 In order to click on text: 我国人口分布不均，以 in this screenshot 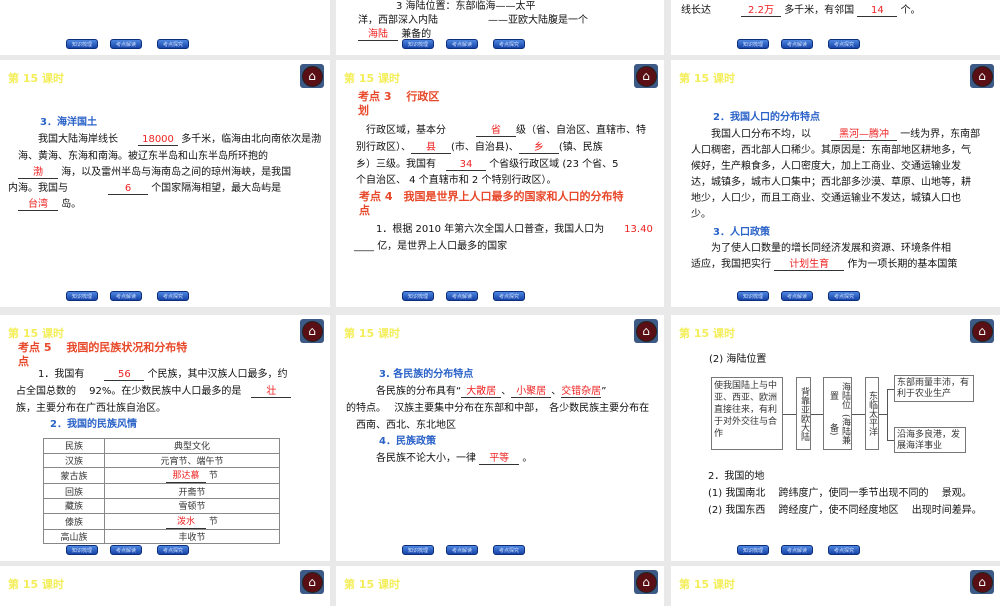, I will do `click(761, 134)`.